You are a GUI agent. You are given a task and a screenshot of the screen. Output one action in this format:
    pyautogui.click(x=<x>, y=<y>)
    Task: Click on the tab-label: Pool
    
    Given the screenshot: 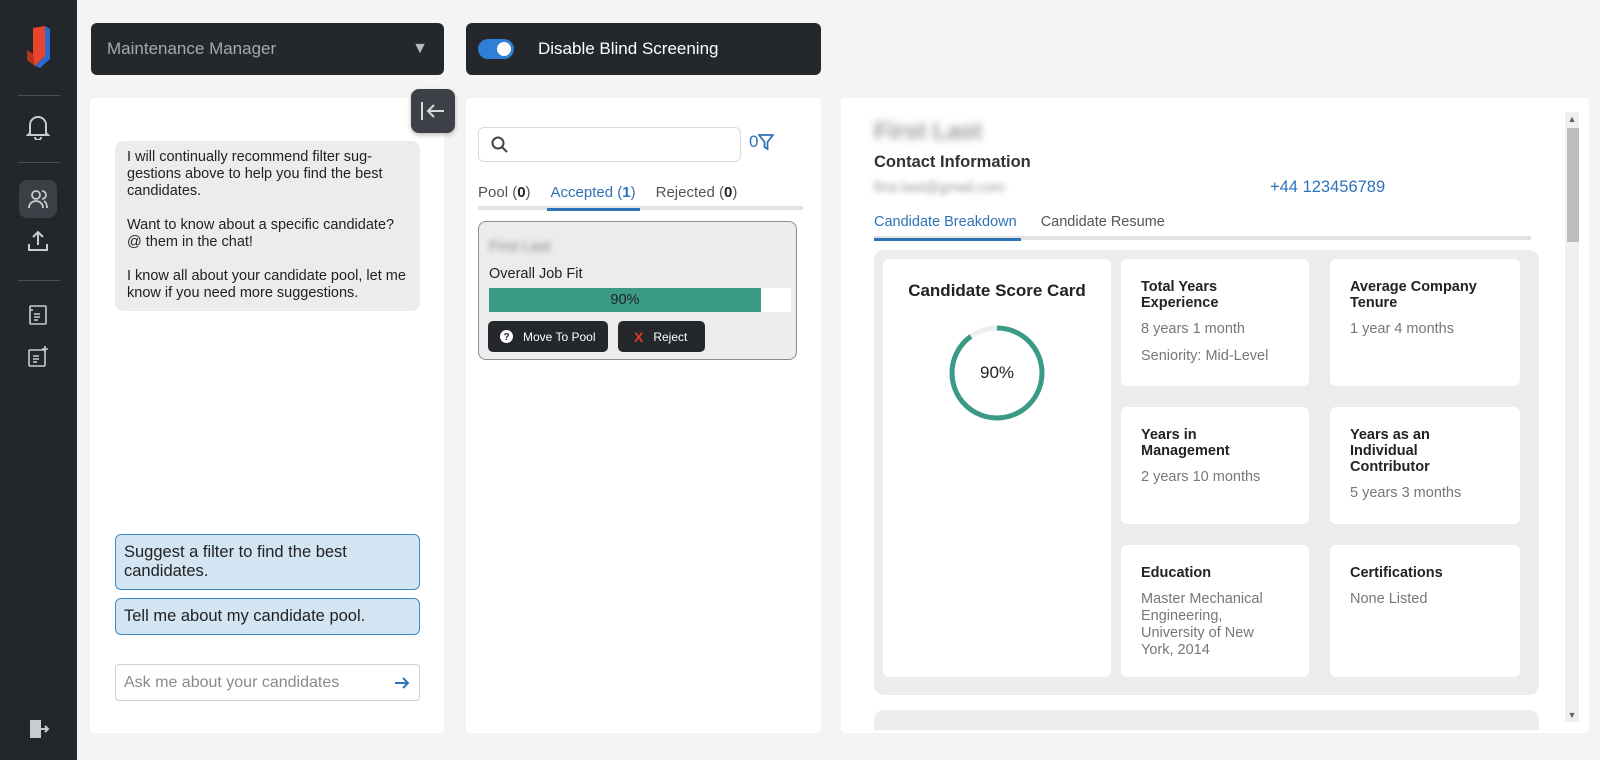 What is the action you would take?
    pyautogui.click(x=493, y=192)
    